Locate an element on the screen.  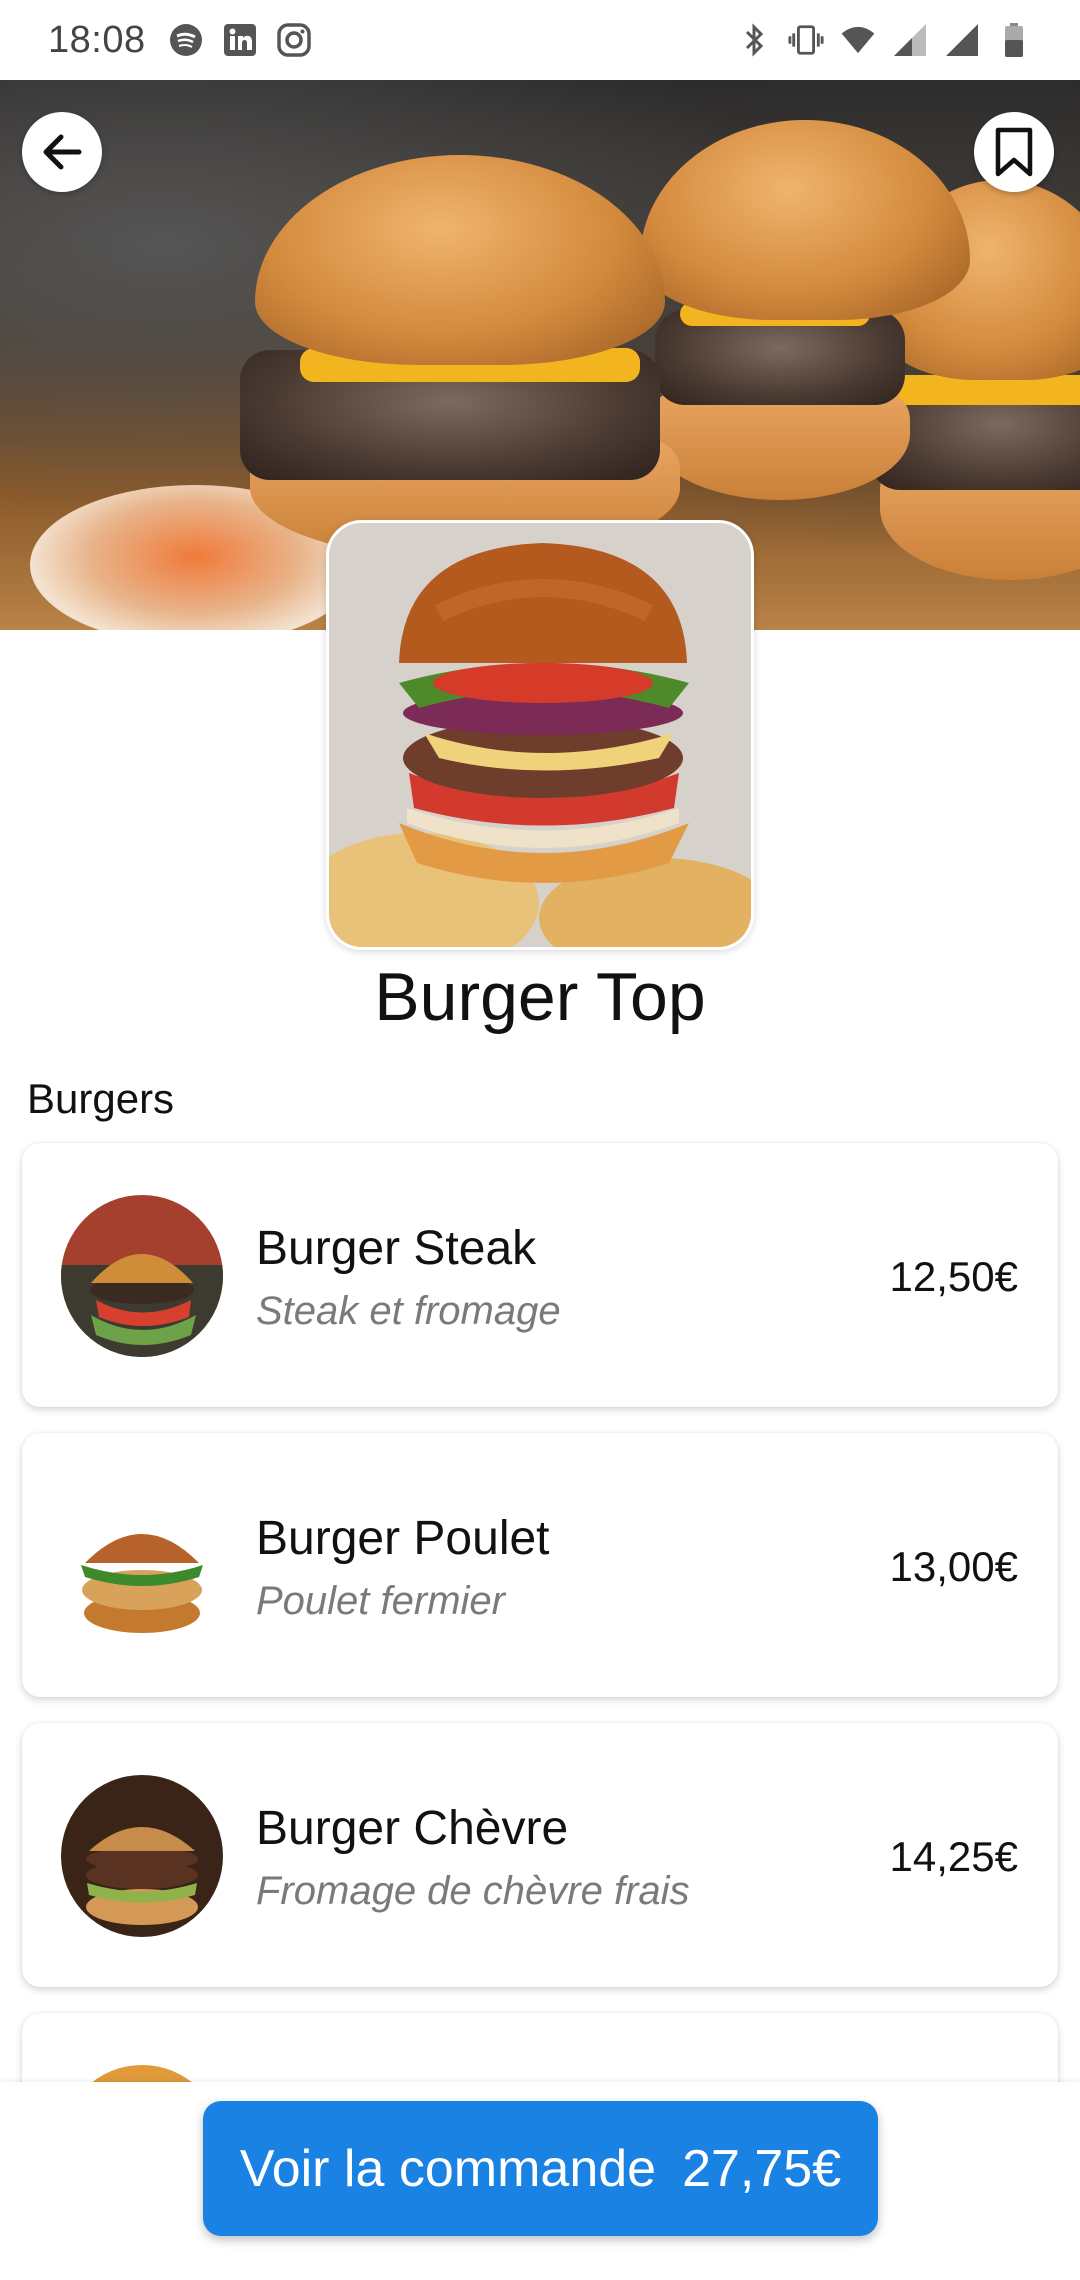
product-price: 12,50€ is located at coordinates (953, 1276).